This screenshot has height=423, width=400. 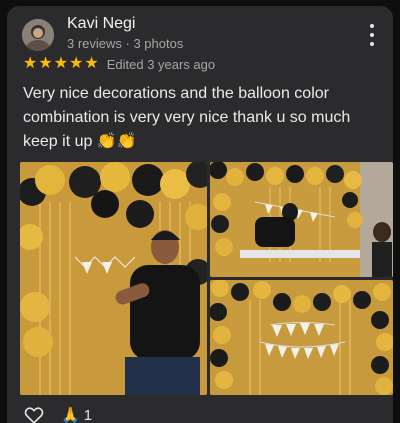 What do you see at coordinates (70, 415) in the screenshot?
I see `folded-hands-emoji: 🙏` at bounding box center [70, 415].